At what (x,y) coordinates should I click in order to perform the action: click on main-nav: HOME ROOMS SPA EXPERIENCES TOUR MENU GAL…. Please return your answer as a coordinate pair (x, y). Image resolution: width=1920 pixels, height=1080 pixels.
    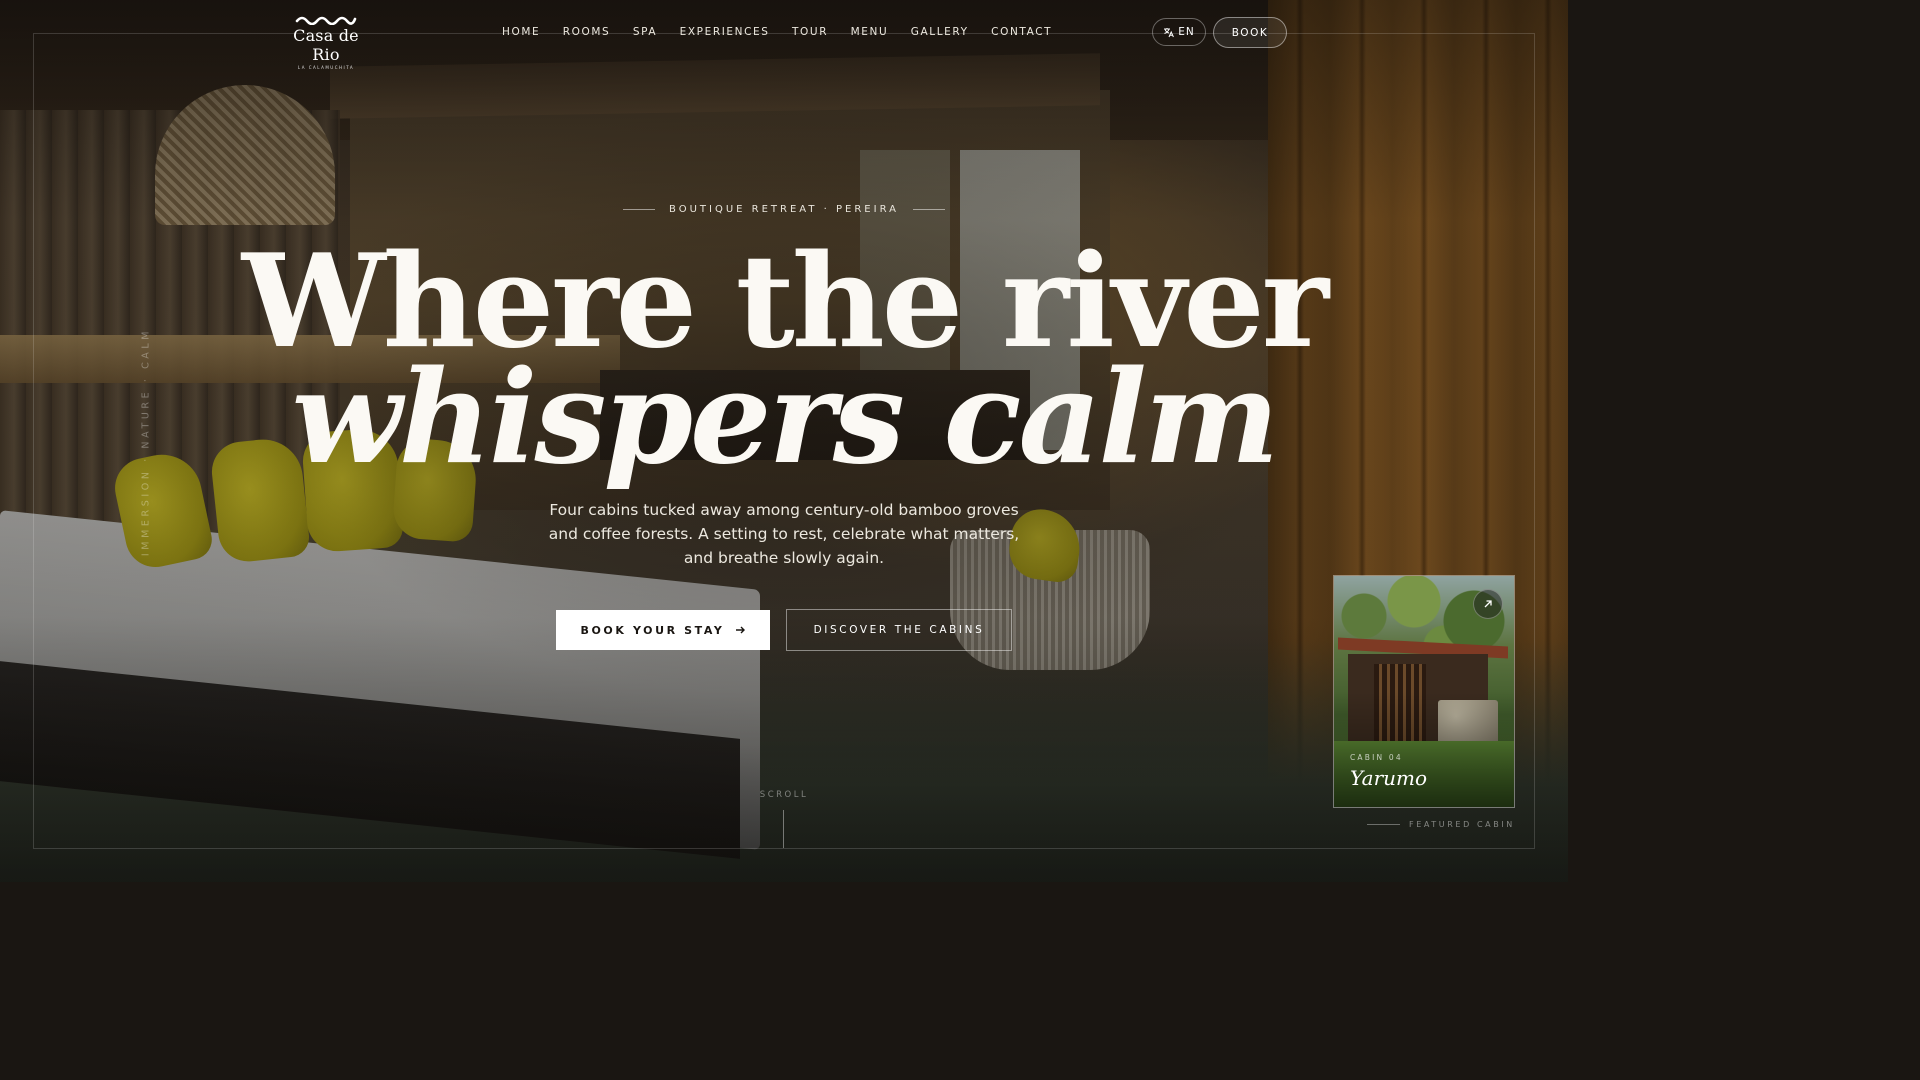
    Looking at the image, I should click on (788, 32).